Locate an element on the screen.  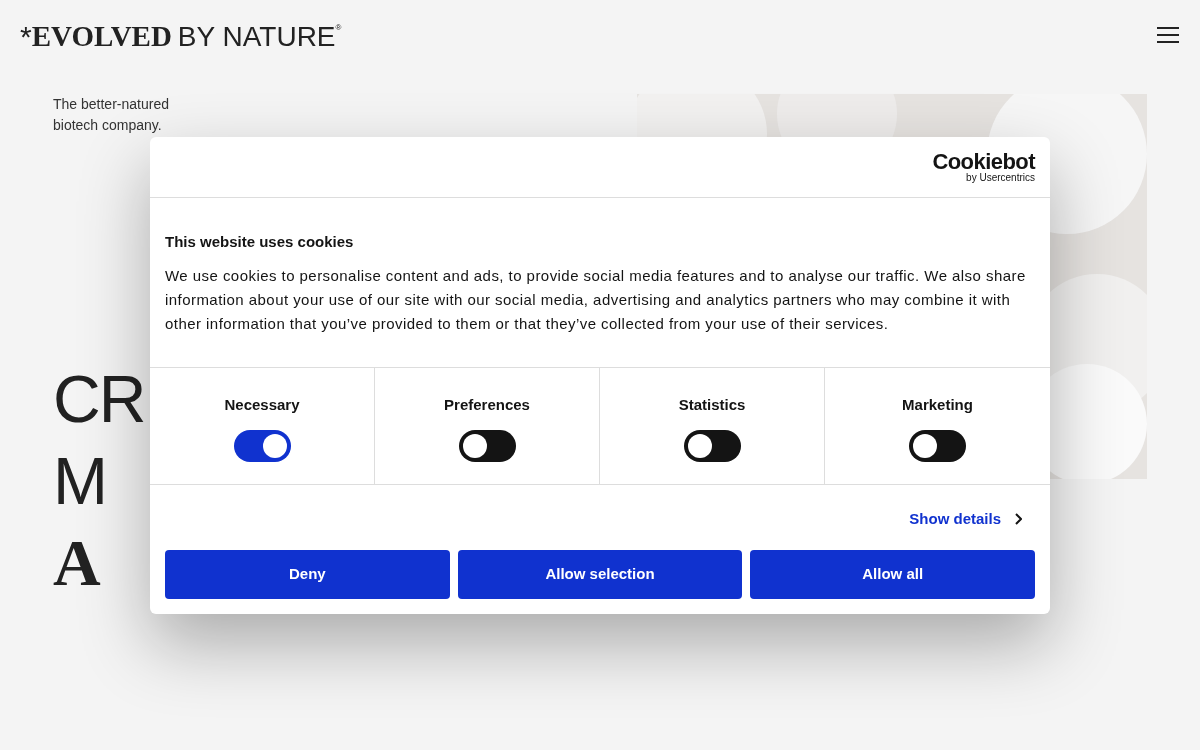
logo-wordmark: BY NATURE is located at coordinates (256, 37).